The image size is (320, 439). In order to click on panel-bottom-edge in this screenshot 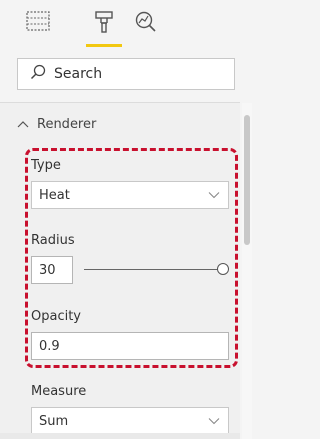, I will do `click(120, 436)`.